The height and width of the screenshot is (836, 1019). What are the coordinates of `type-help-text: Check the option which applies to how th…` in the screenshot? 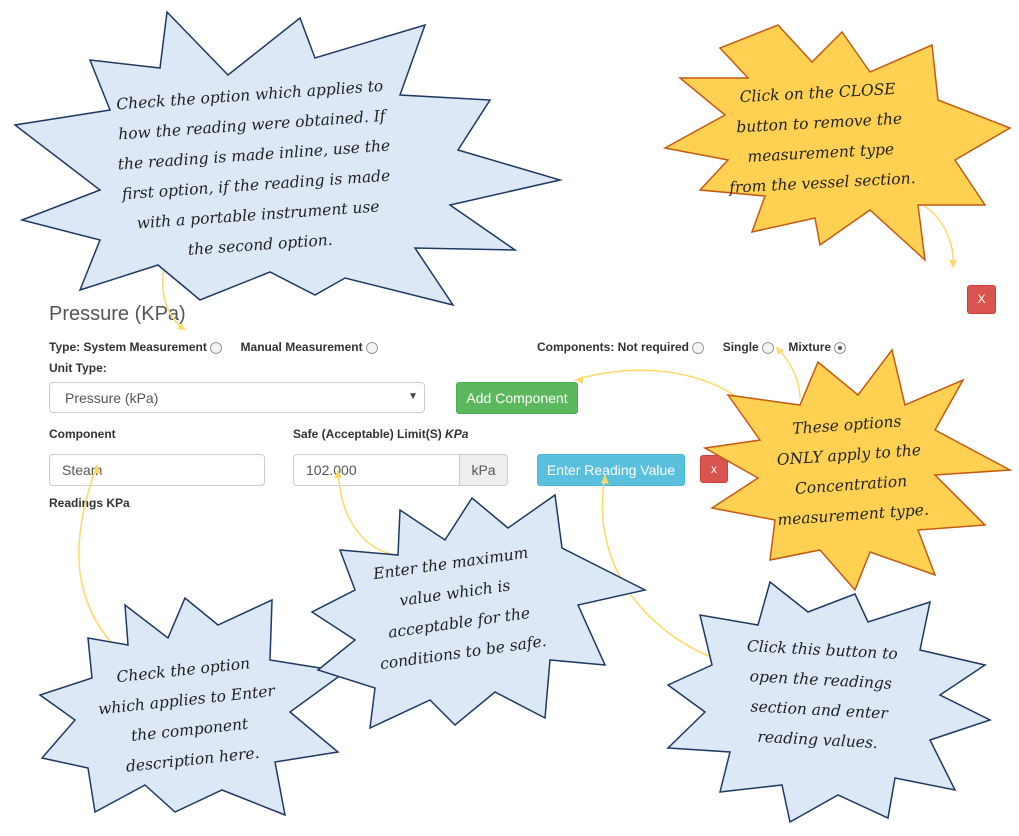 It's located at (255, 170).